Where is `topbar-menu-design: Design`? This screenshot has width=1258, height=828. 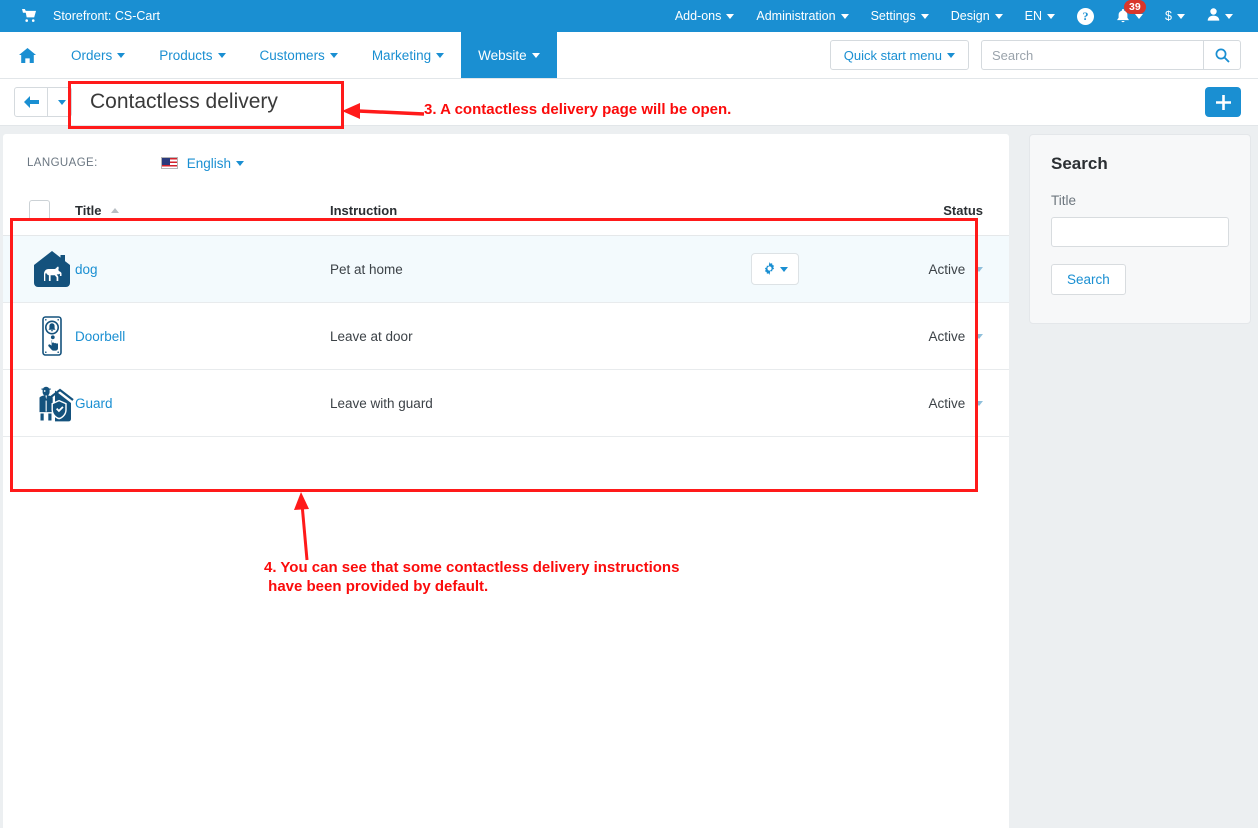 topbar-menu-design: Design is located at coordinates (977, 16).